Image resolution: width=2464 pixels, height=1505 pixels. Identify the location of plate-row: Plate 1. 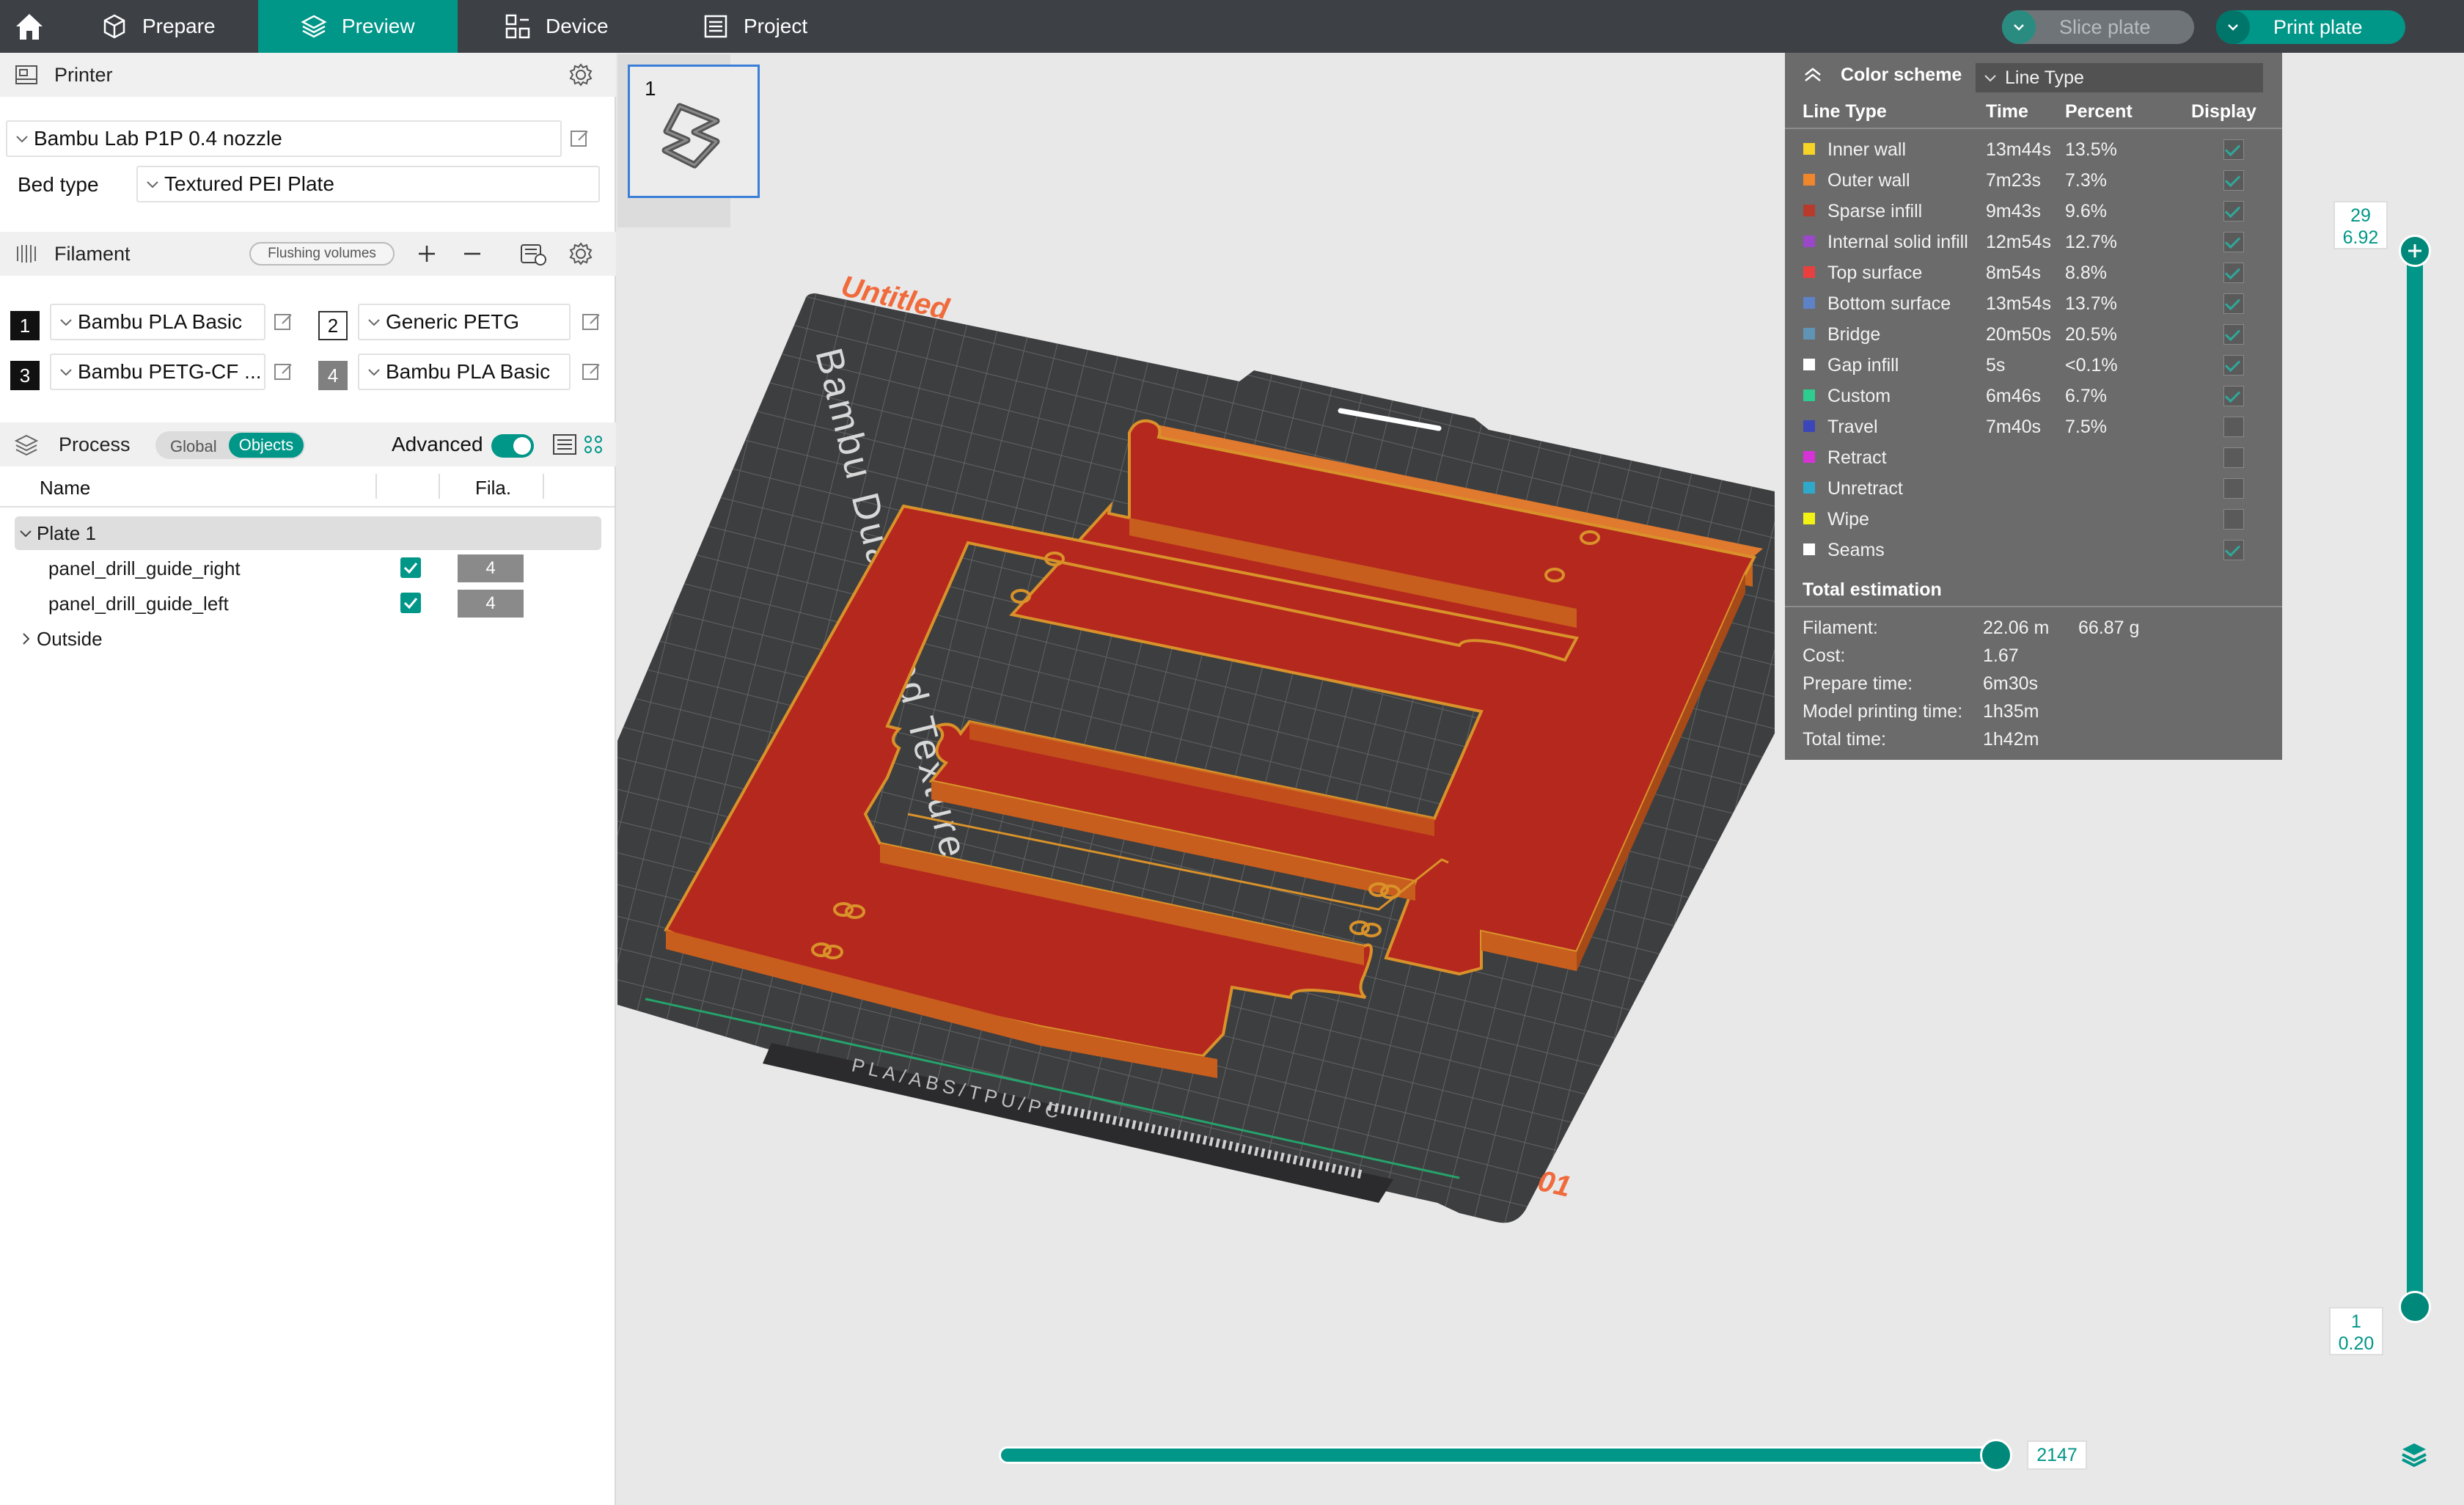
(308, 533).